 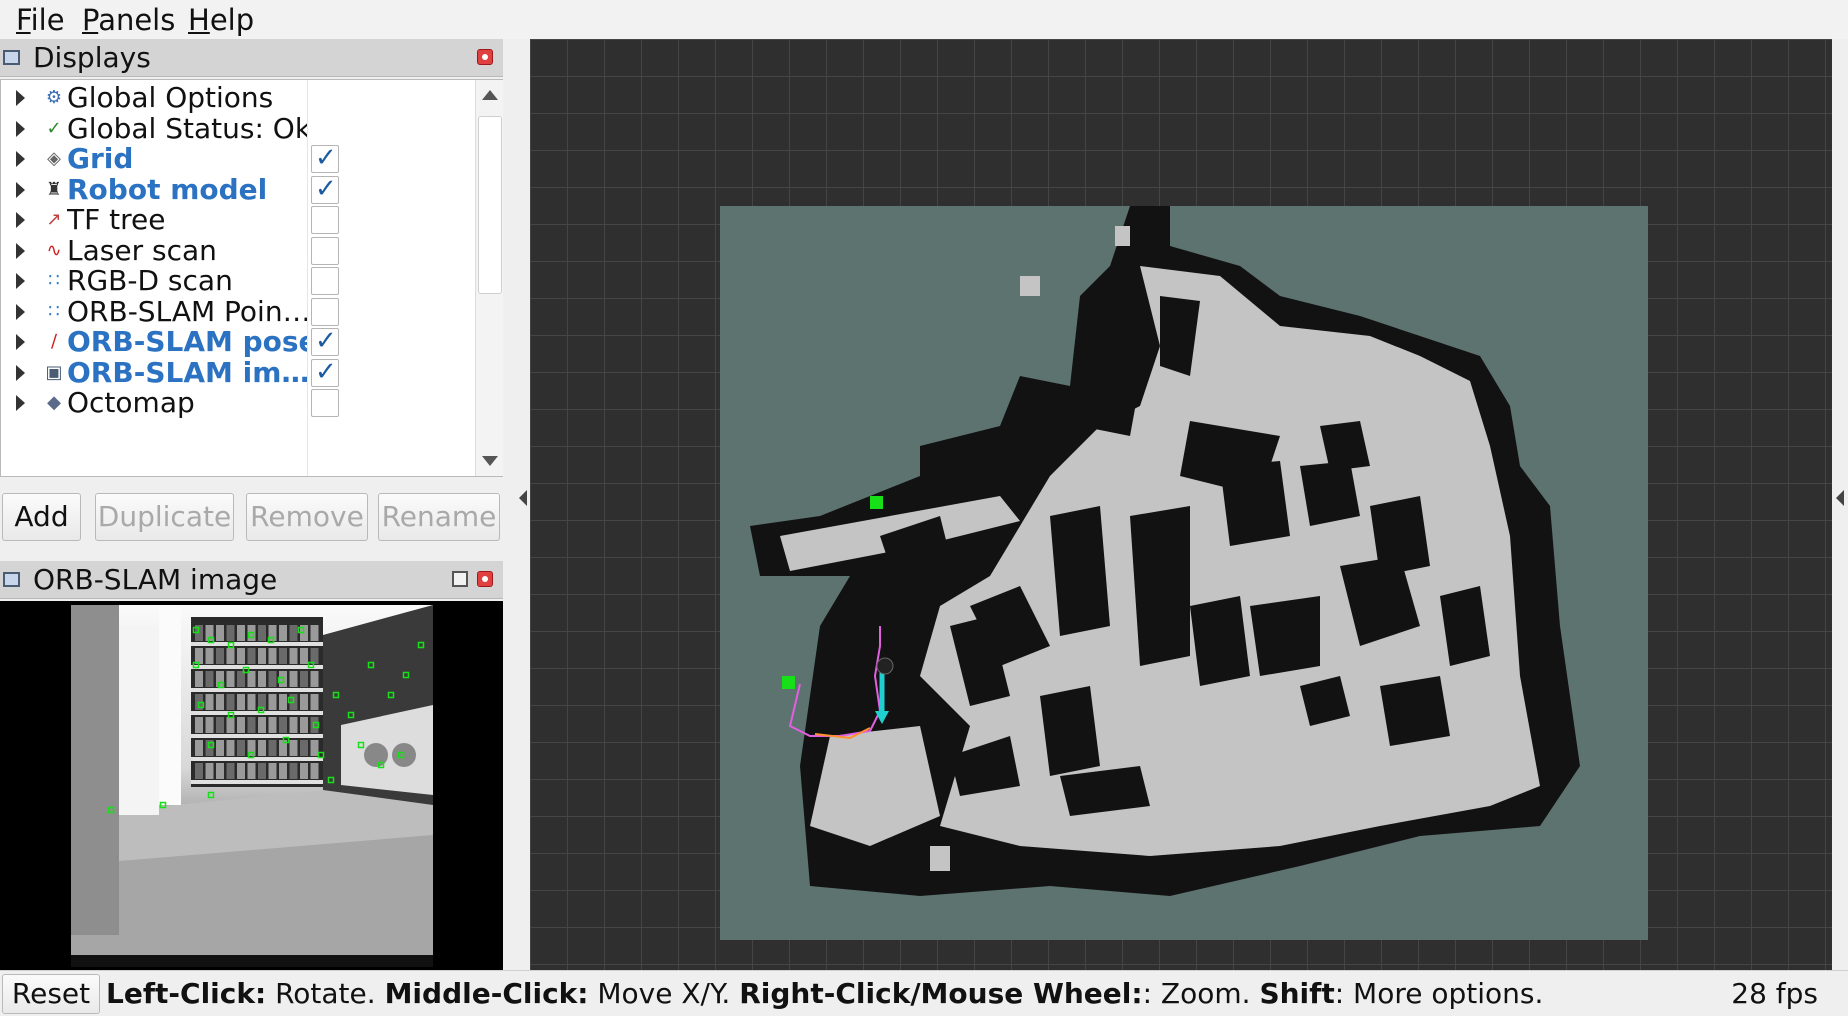 I want to click on hint-move: Move X/Y., so click(x=664, y=993).